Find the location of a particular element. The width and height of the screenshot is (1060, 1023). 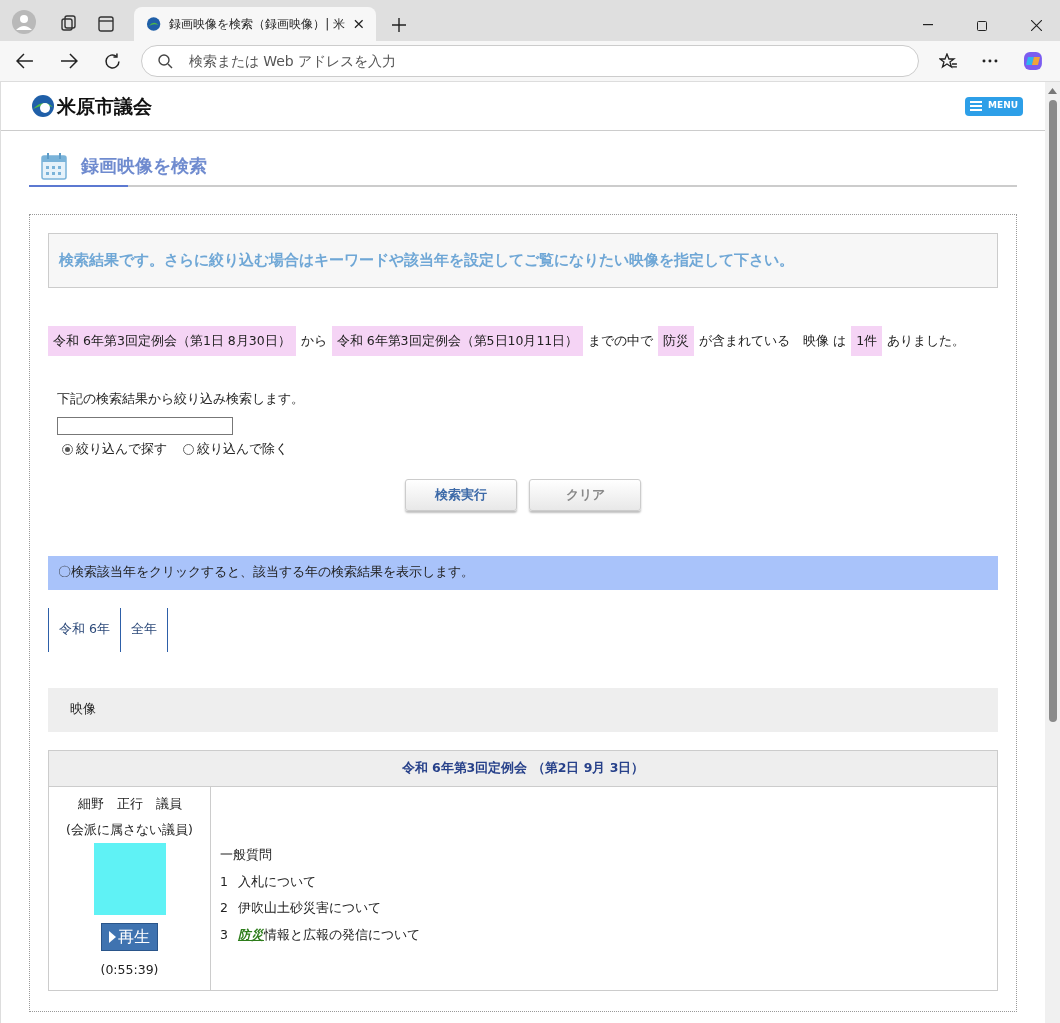

speaker-name: 細野 正行 議員 is located at coordinates (129, 803).